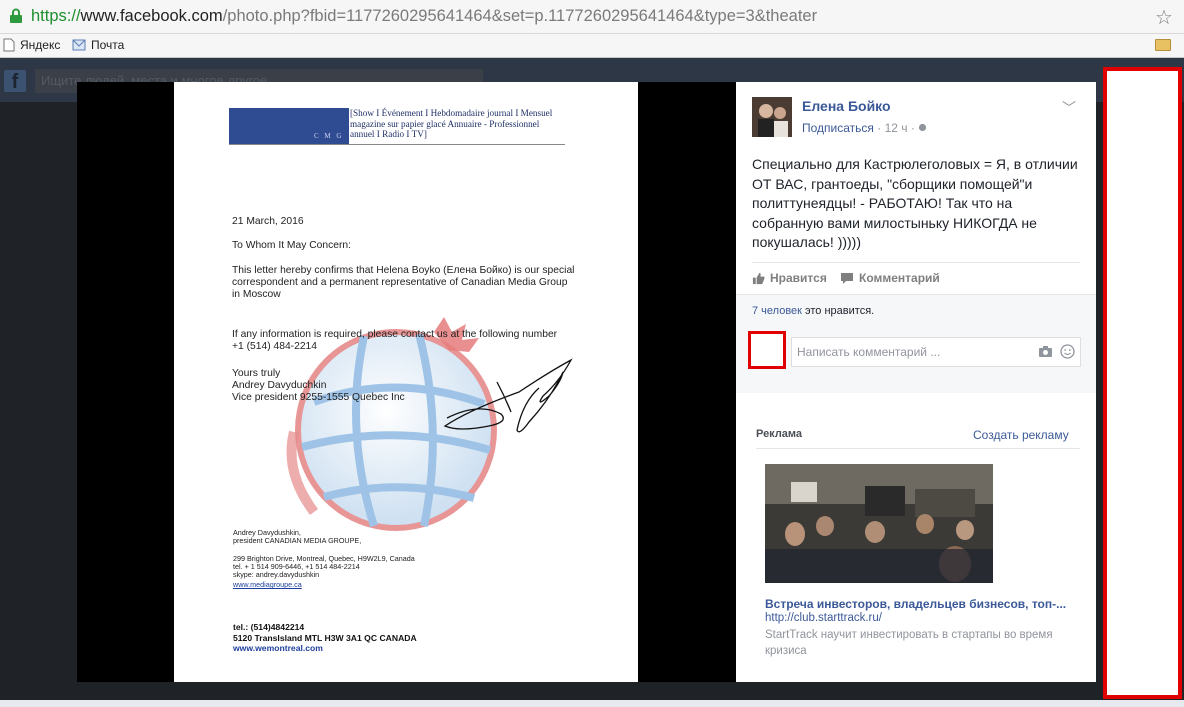 The width and height of the screenshot is (1184, 707). What do you see at coordinates (1163, 45) in the screenshot?
I see `folder-icon` at bounding box center [1163, 45].